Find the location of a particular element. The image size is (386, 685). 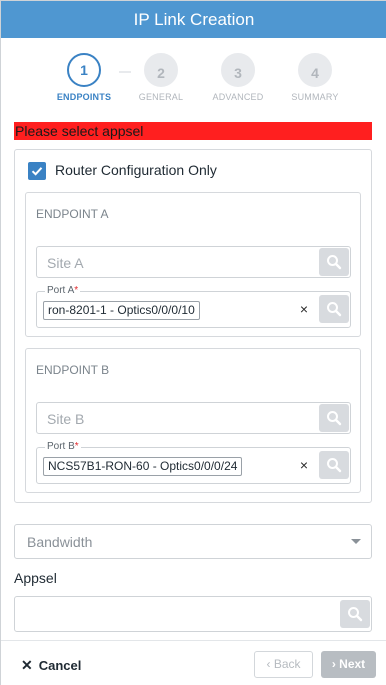

router-config-checkbox is located at coordinates (37, 171).